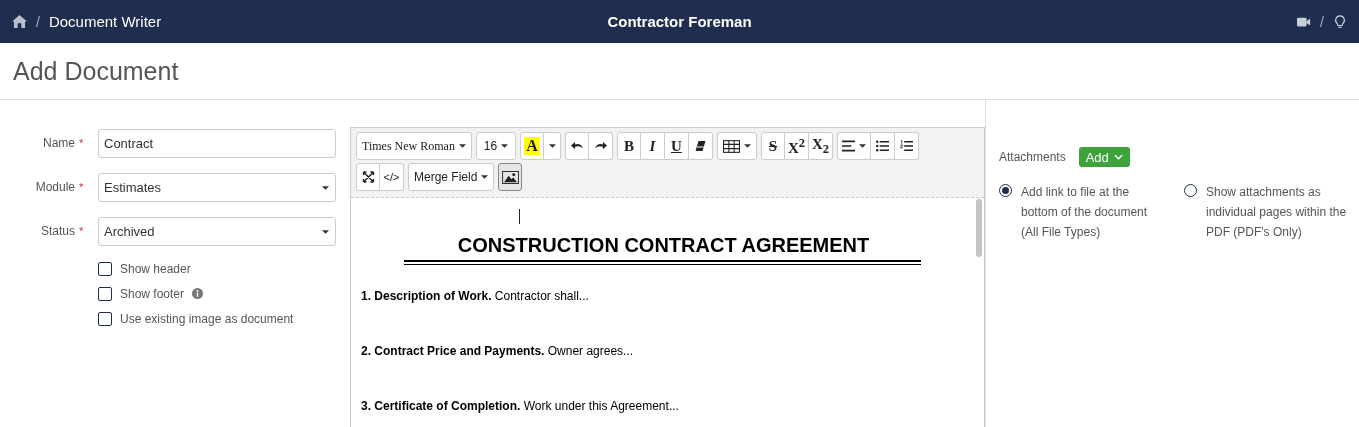  I want to click on italic-button: I, so click(653, 146).